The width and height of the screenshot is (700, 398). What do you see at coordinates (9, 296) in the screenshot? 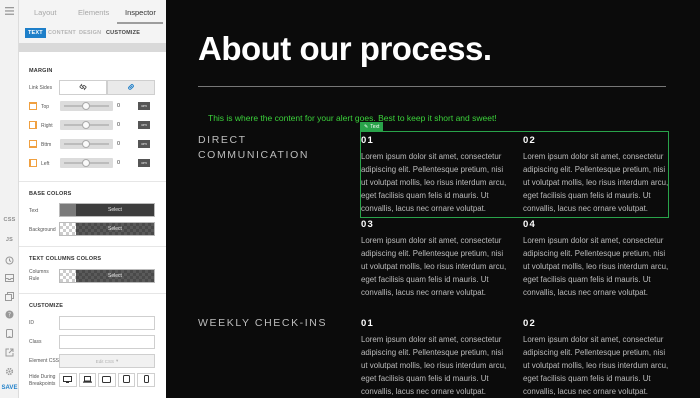
I see `pages-icon` at bounding box center [9, 296].